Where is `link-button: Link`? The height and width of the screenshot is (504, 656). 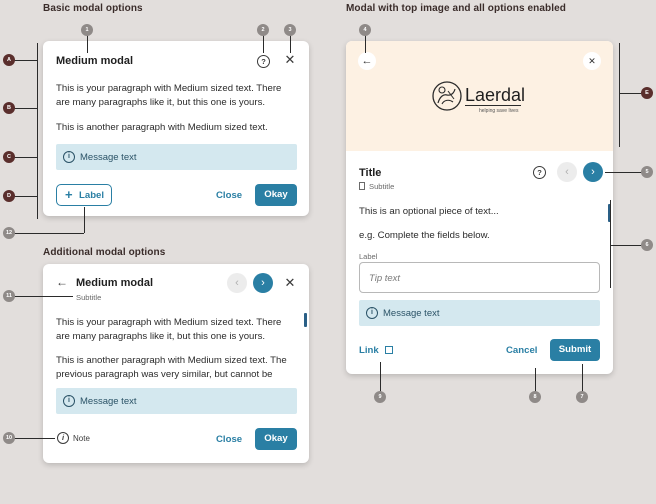 link-button: Link is located at coordinates (376, 350).